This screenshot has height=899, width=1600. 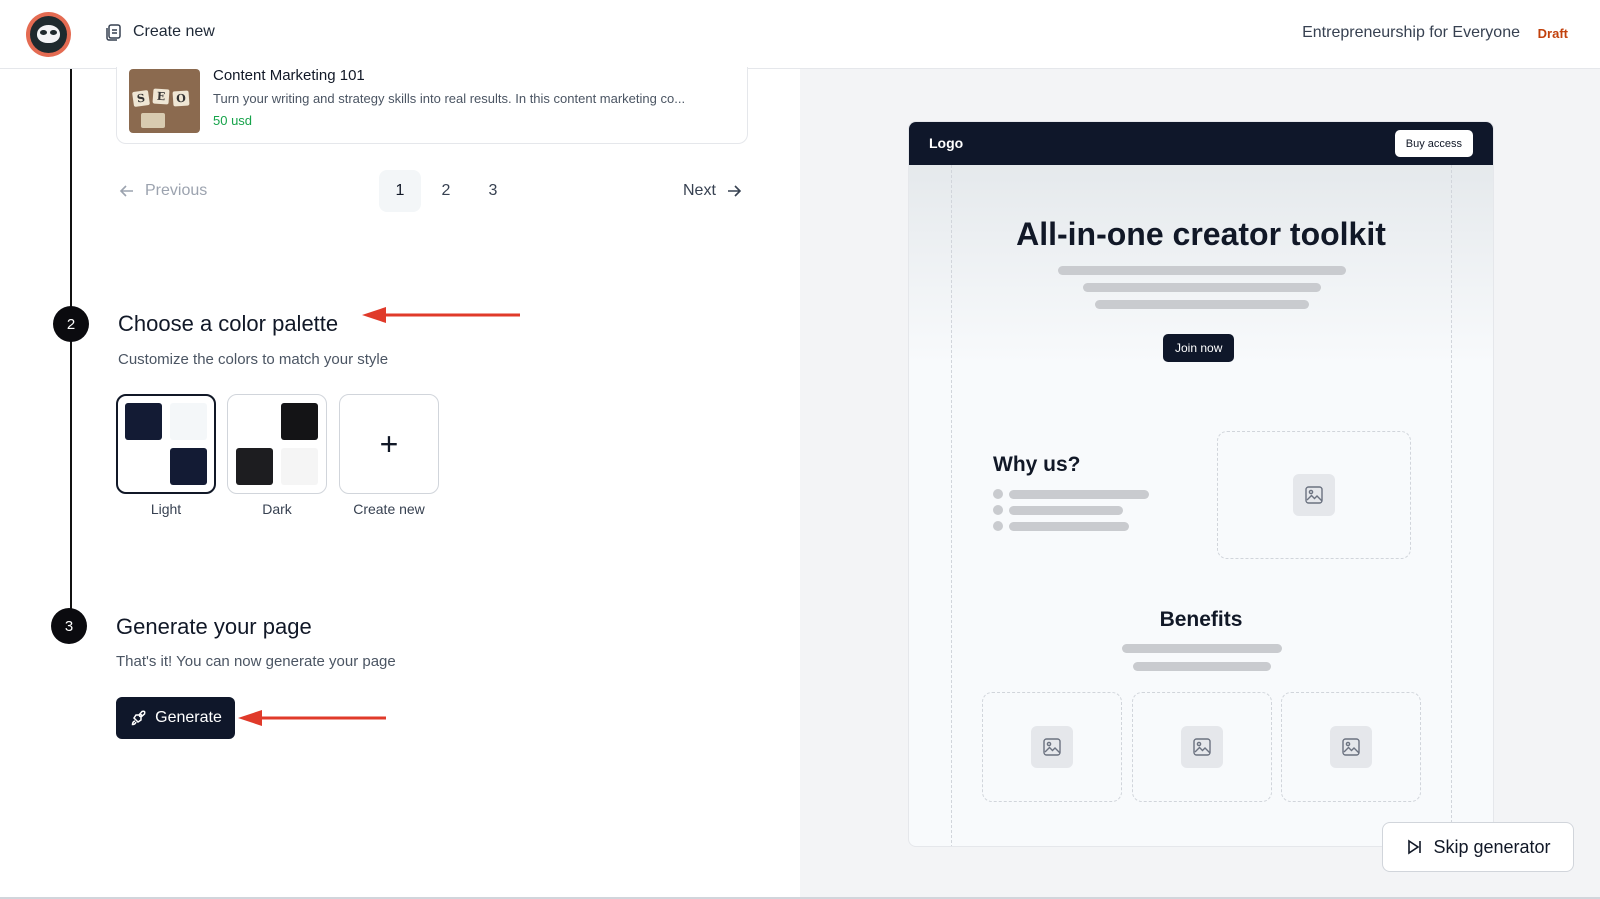 I want to click on preview-why-us-heading: Why us?, so click(x=1037, y=464).